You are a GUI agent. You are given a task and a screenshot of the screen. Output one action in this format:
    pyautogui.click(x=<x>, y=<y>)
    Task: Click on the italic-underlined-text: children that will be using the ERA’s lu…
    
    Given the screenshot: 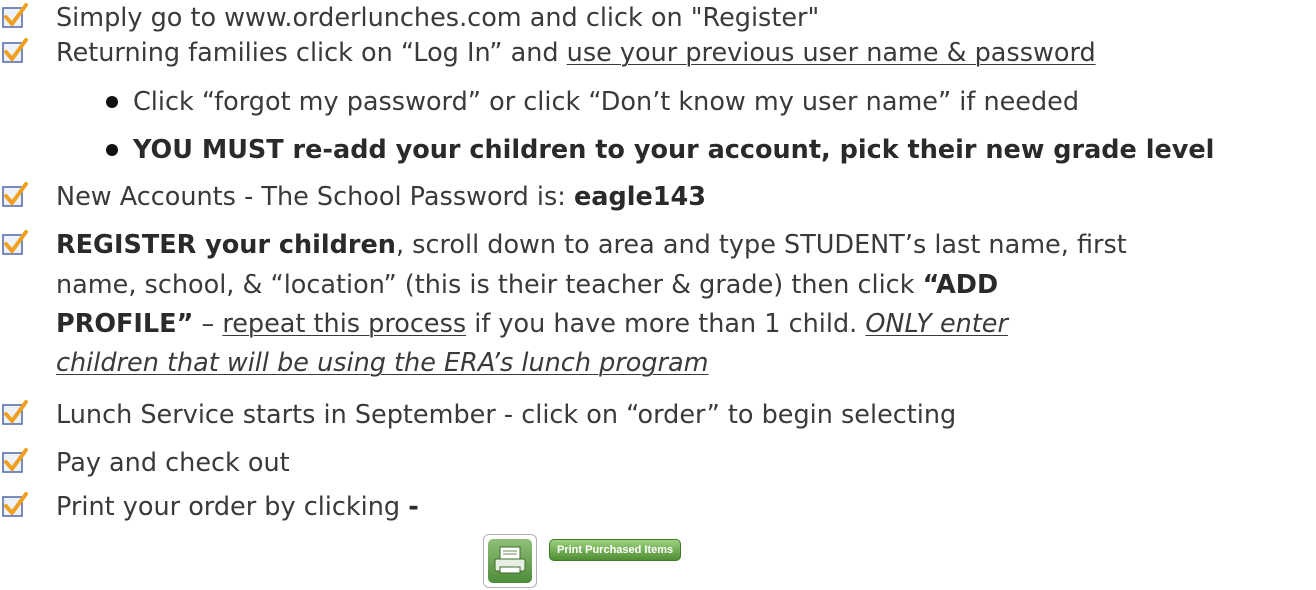 What is the action you would take?
    pyautogui.click(x=382, y=363)
    